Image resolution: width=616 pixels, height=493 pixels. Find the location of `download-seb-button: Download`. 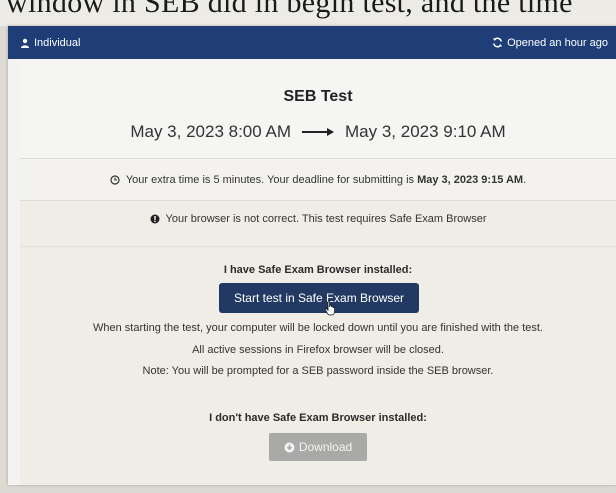

download-seb-button: Download is located at coordinates (318, 447).